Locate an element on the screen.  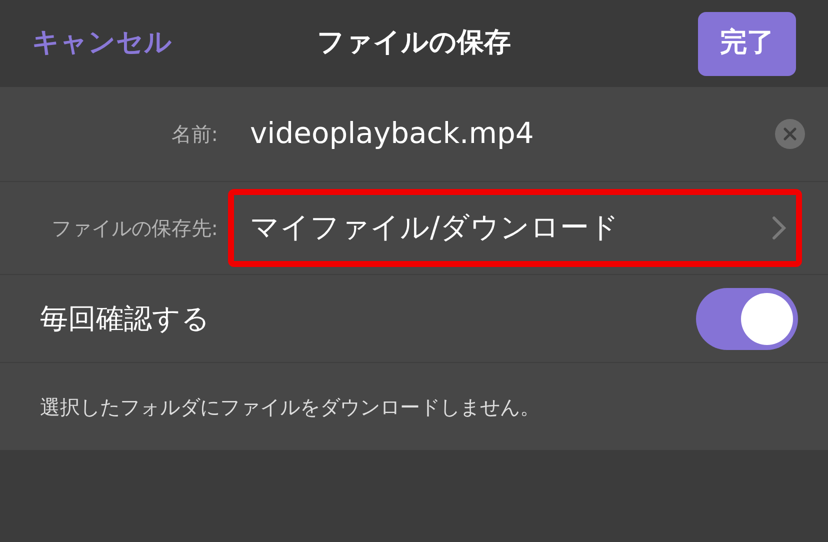
dialog-title: ファイルの保存 is located at coordinates (414, 43).